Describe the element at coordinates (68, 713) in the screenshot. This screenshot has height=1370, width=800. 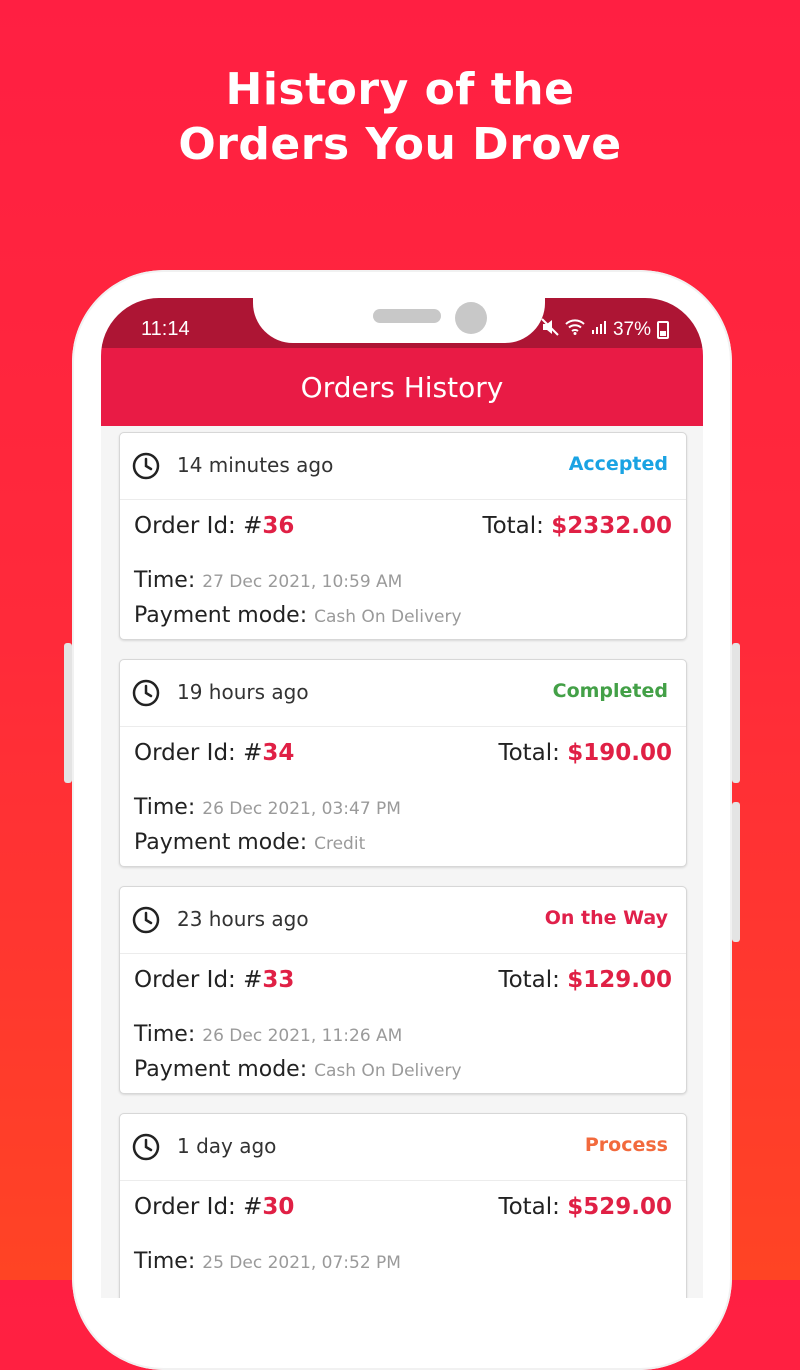
I see `phone-side-button-left` at that location.